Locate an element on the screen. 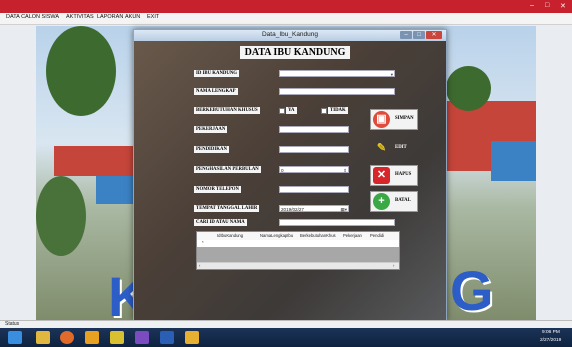 The width and height of the screenshot is (572, 347). explorer-icon is located at coordinates (43, 337).